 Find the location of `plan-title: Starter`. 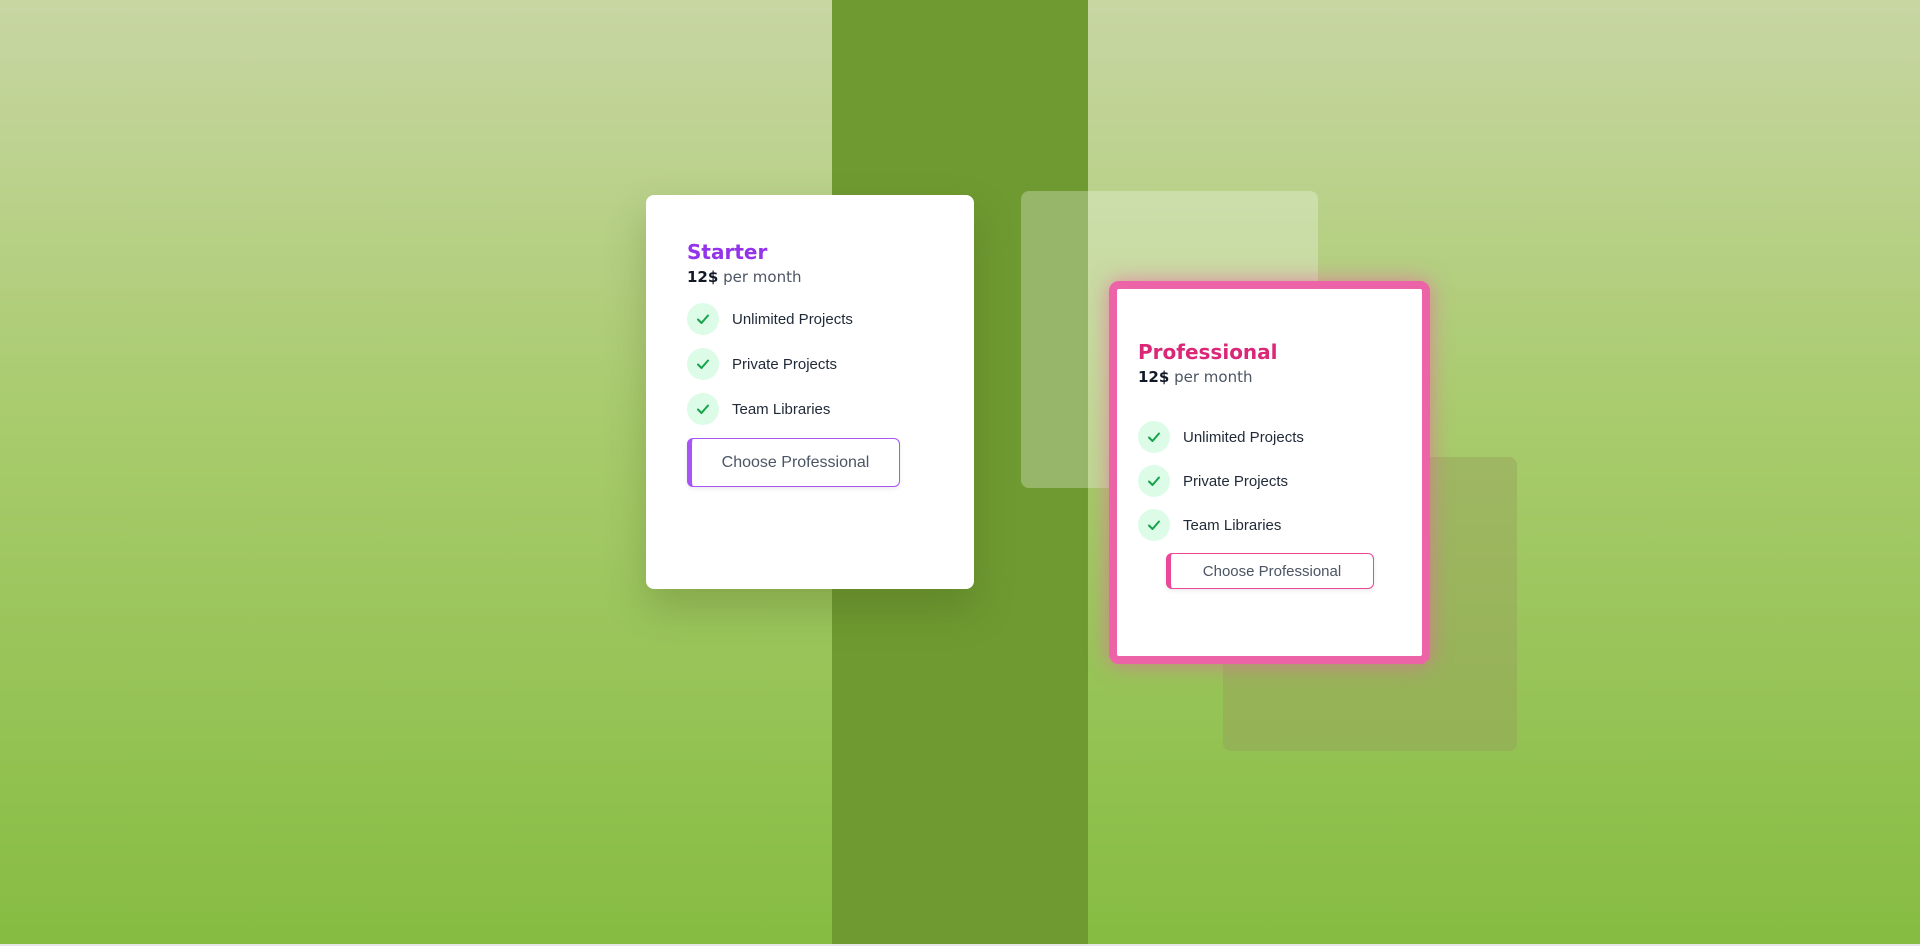

plan-title: Starter is located at coordinates (727, 252).